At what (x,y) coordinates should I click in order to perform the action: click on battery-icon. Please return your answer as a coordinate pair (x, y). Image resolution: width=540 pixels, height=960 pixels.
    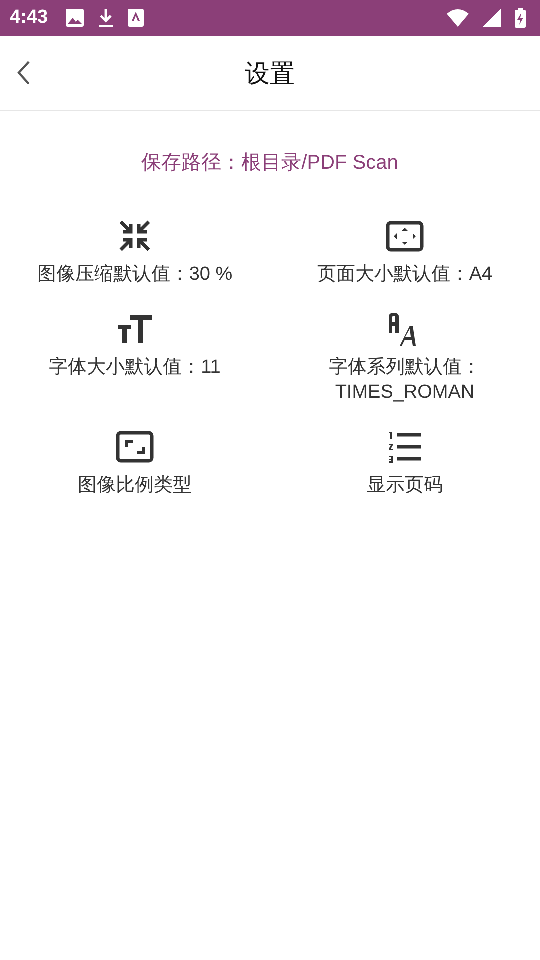
    Looking at the image, I should click on (520, 18).